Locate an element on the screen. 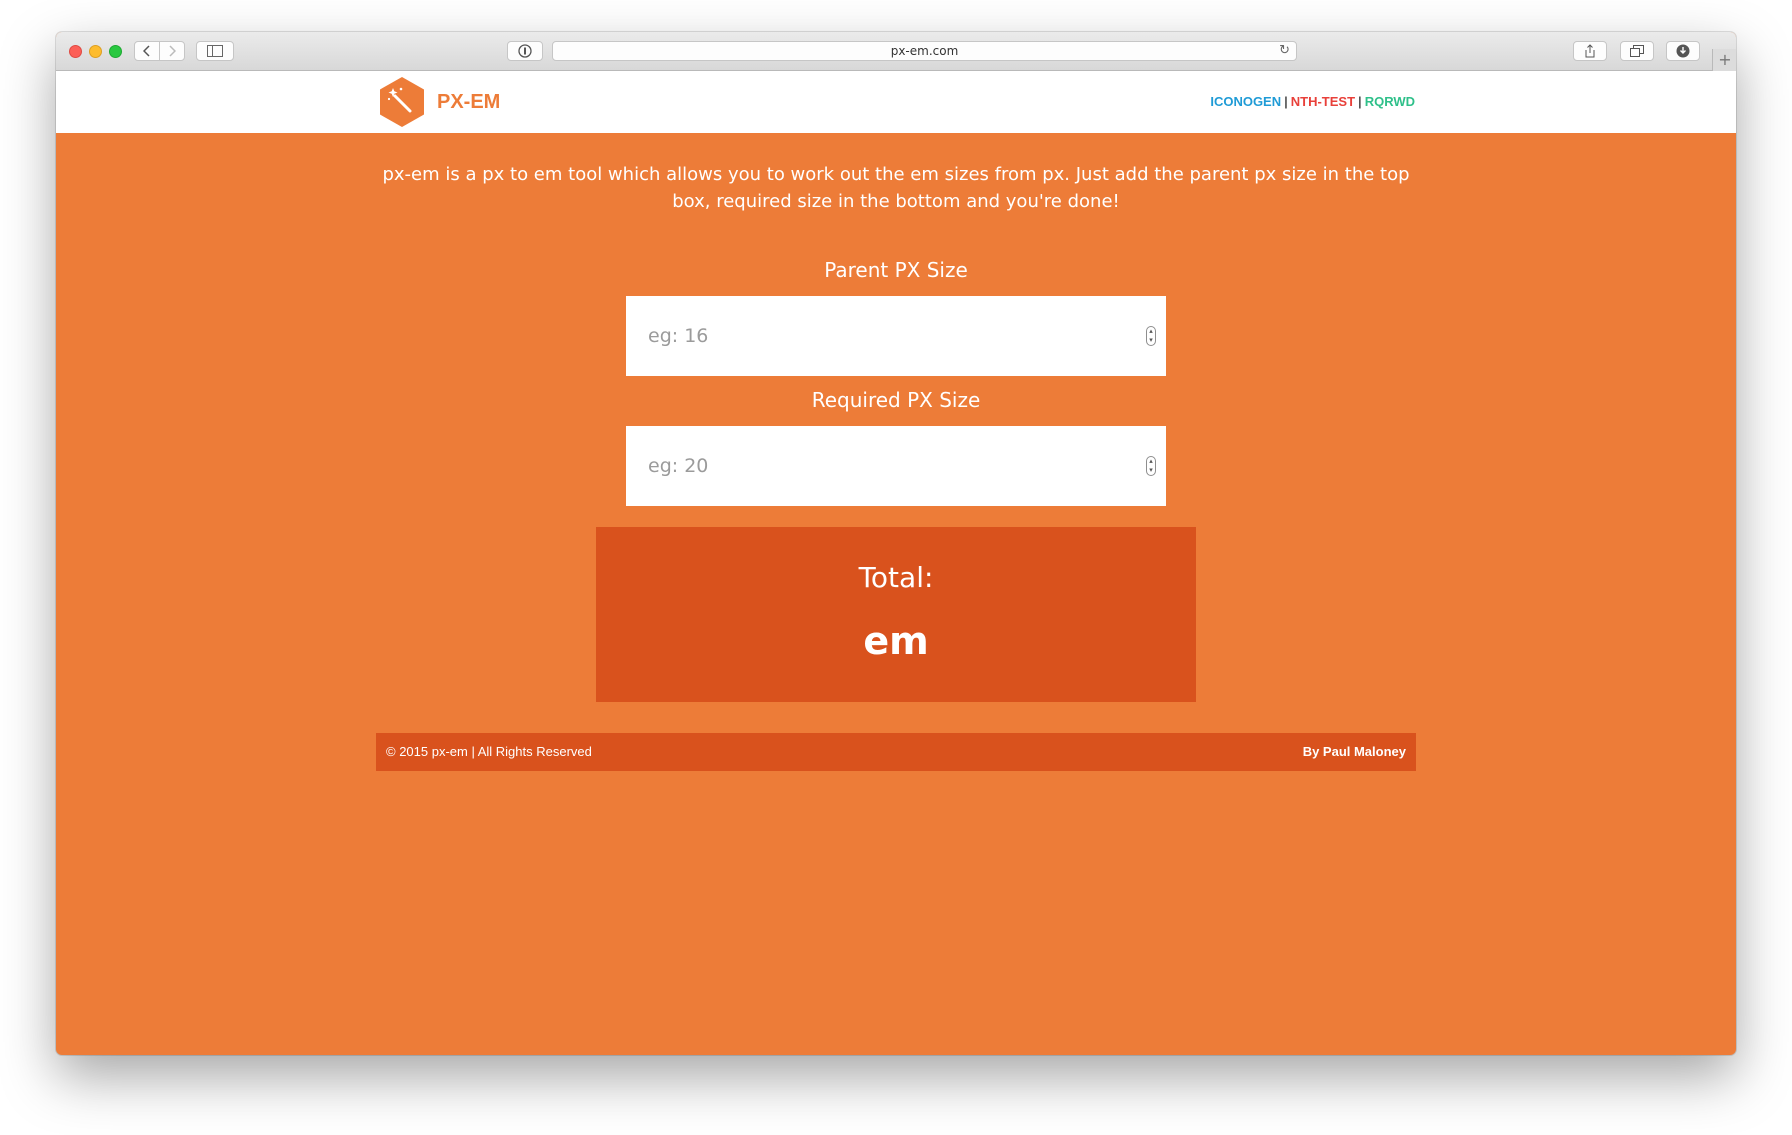 This screenshot has width=1792, height=1135. link-rqrwd: RQRWD is located at coordinates (1390, 101).